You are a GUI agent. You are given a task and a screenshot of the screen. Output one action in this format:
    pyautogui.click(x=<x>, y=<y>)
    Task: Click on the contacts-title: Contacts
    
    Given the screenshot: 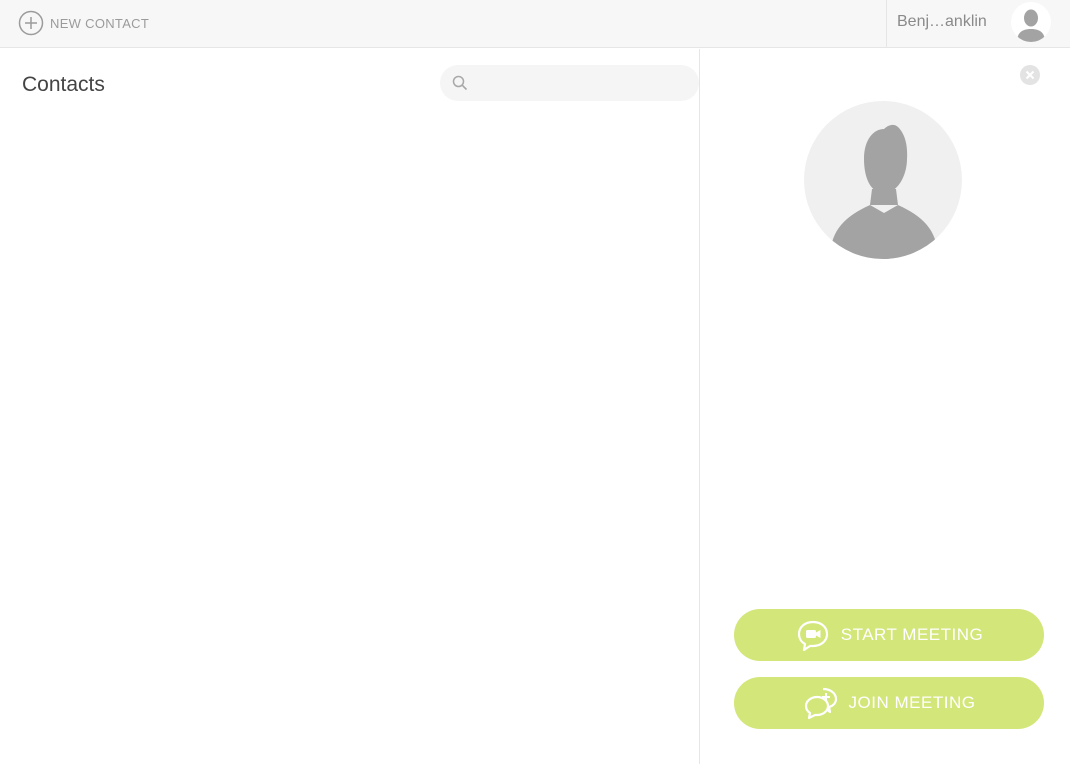 What is the action you would take?
    pyautogui.click(x=63, y=84)
    